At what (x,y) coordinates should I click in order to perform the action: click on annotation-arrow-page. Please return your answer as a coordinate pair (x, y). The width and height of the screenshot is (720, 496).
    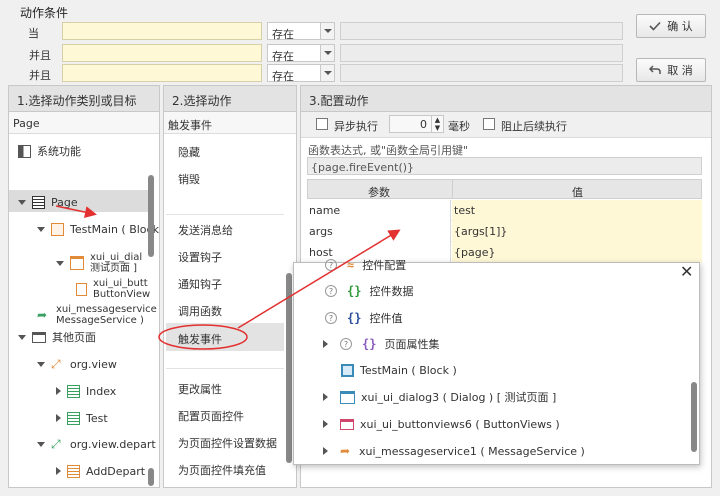
    Looking at the image, I should click on (76, 212).